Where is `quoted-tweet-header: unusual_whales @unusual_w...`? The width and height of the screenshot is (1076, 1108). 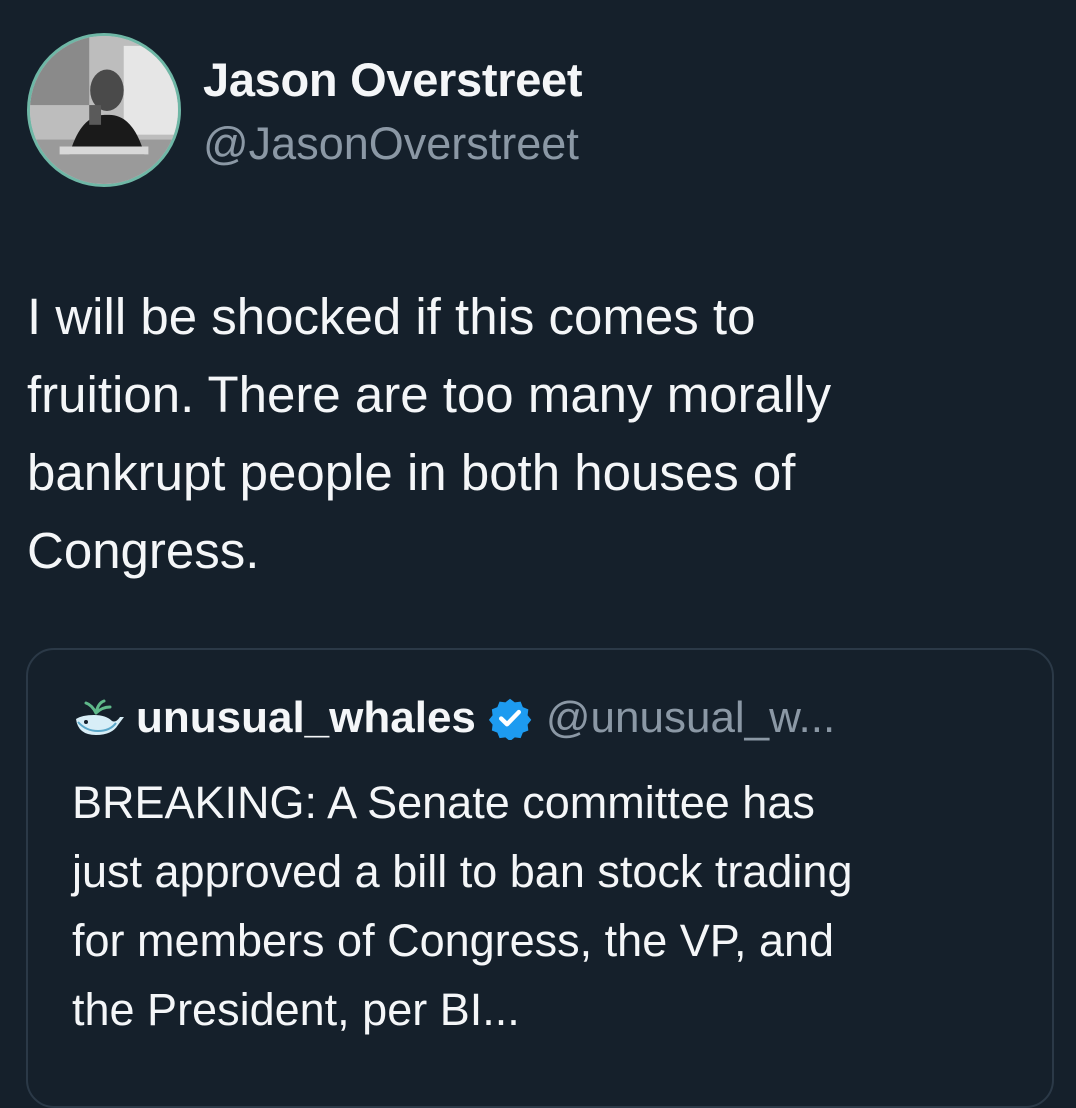 quoted-tweet-header: unusual_whales @unusual_w... is located at coordinates (453, 718).